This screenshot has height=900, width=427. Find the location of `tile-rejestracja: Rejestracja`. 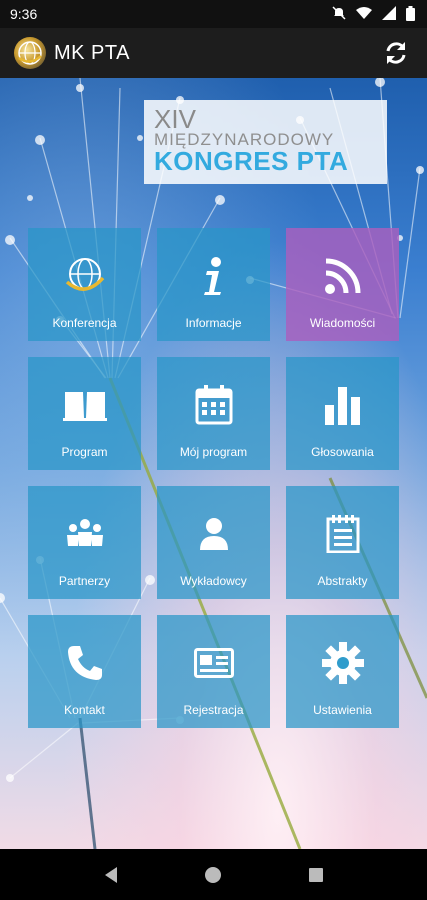

tile-rejestracja: Rejestracja is located at coordinates (213, 671).